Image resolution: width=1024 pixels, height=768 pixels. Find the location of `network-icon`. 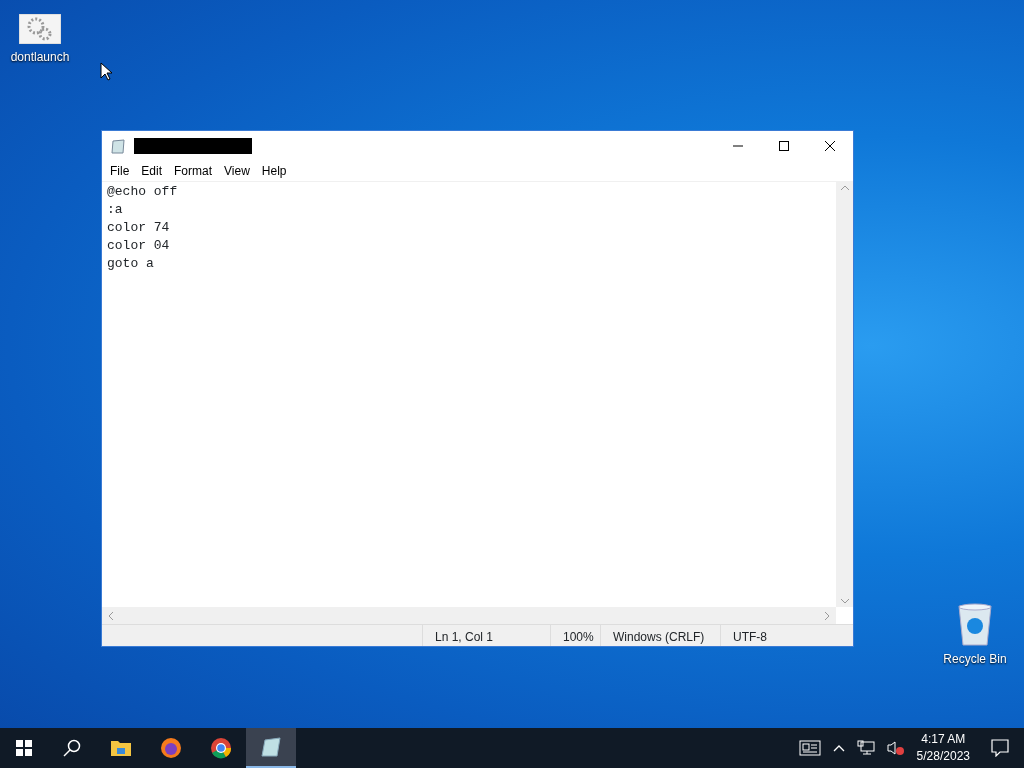

network-icon is located at coordinates (865, 748).